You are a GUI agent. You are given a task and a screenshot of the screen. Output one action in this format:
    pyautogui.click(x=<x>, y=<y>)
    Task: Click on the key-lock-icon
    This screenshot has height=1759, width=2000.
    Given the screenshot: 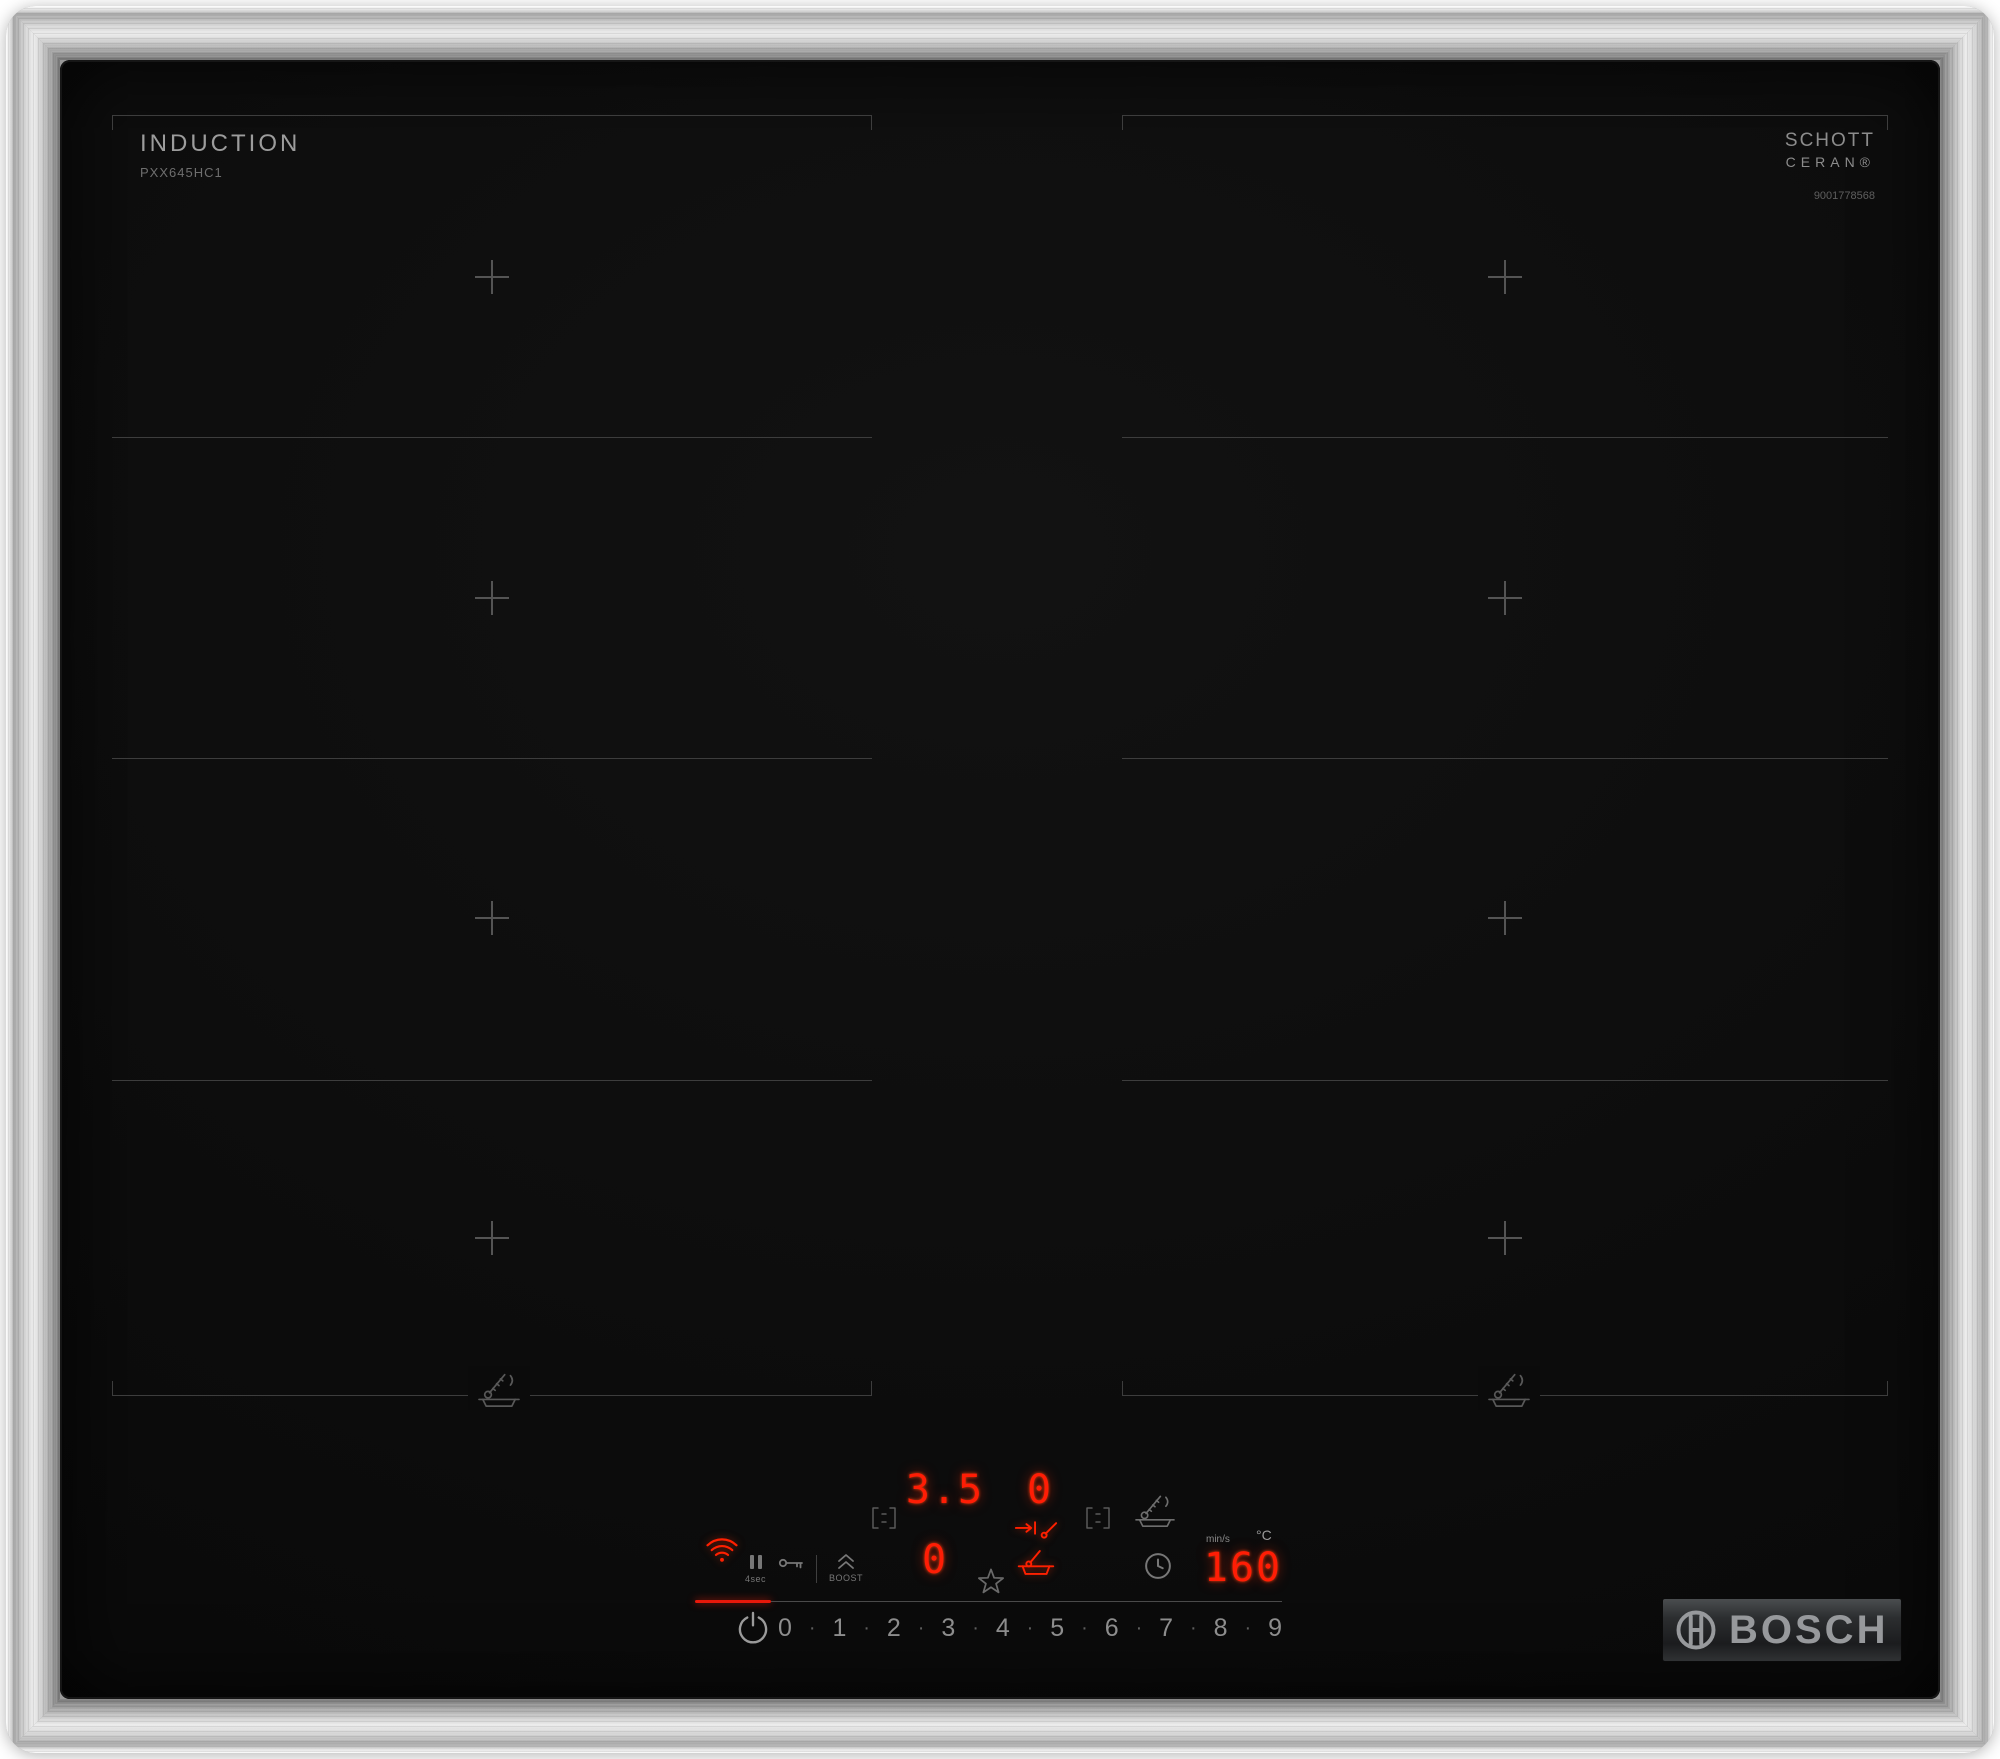 What is the action you would take?
    pyautogui.click(x=791, y=1563)
    